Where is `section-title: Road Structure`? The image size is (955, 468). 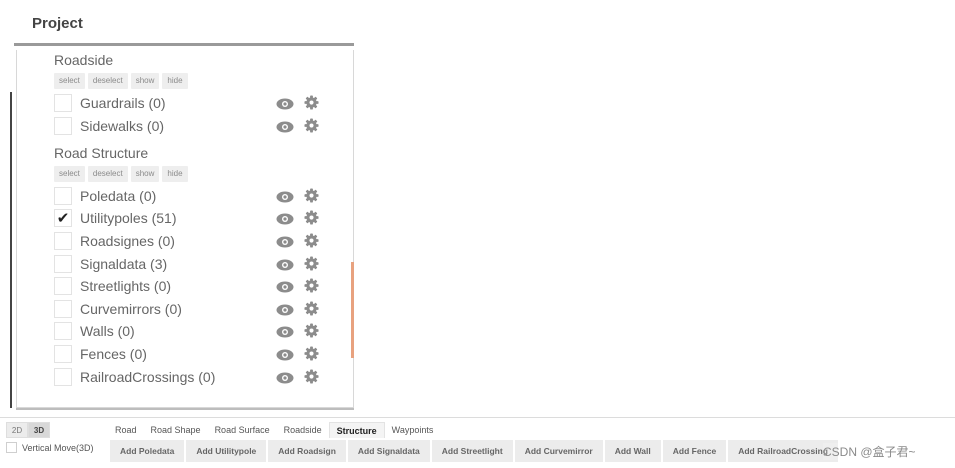
section-title: Road Structure is located at coordinates (101, 153).